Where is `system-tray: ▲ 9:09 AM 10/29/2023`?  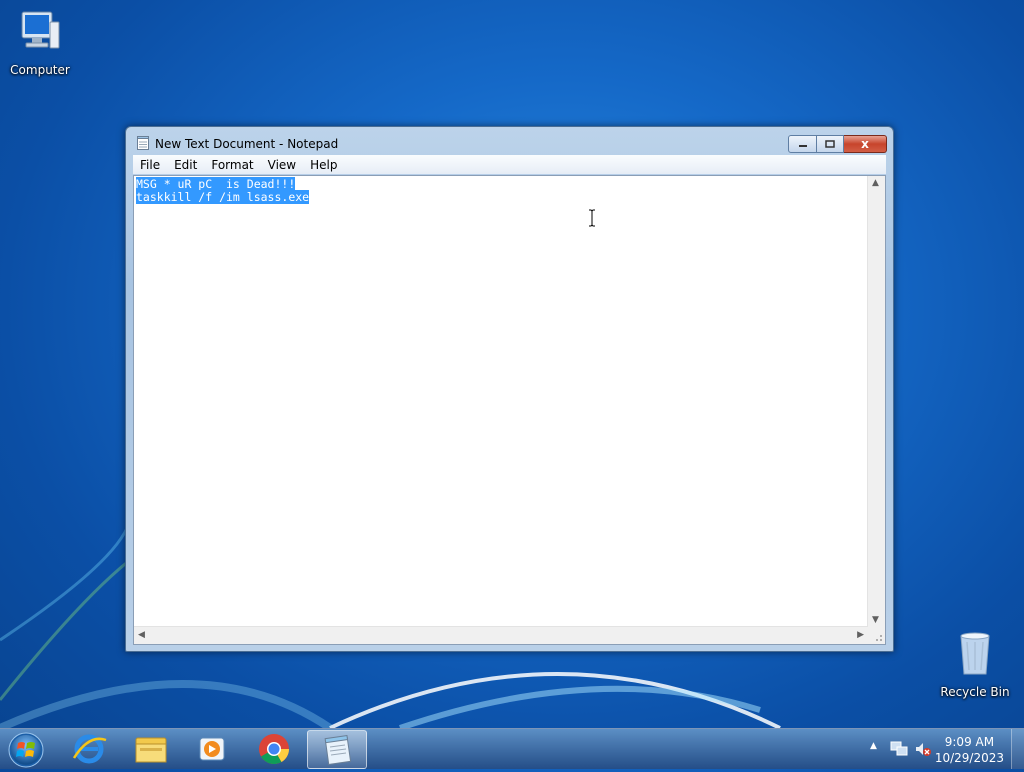 system-tray: ▲ 9:09 AM 10/29/2023 is located at coordinates (942, 749).